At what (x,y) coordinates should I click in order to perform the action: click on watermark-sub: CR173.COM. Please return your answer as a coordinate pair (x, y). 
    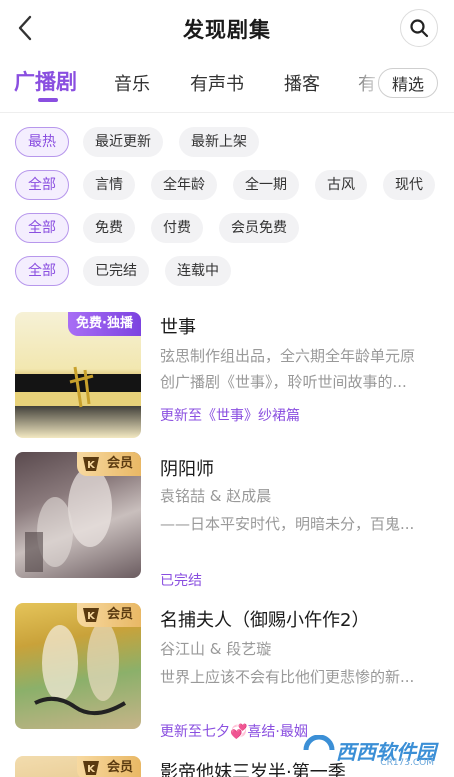
    Looking at the image, I should click on (407, 763).